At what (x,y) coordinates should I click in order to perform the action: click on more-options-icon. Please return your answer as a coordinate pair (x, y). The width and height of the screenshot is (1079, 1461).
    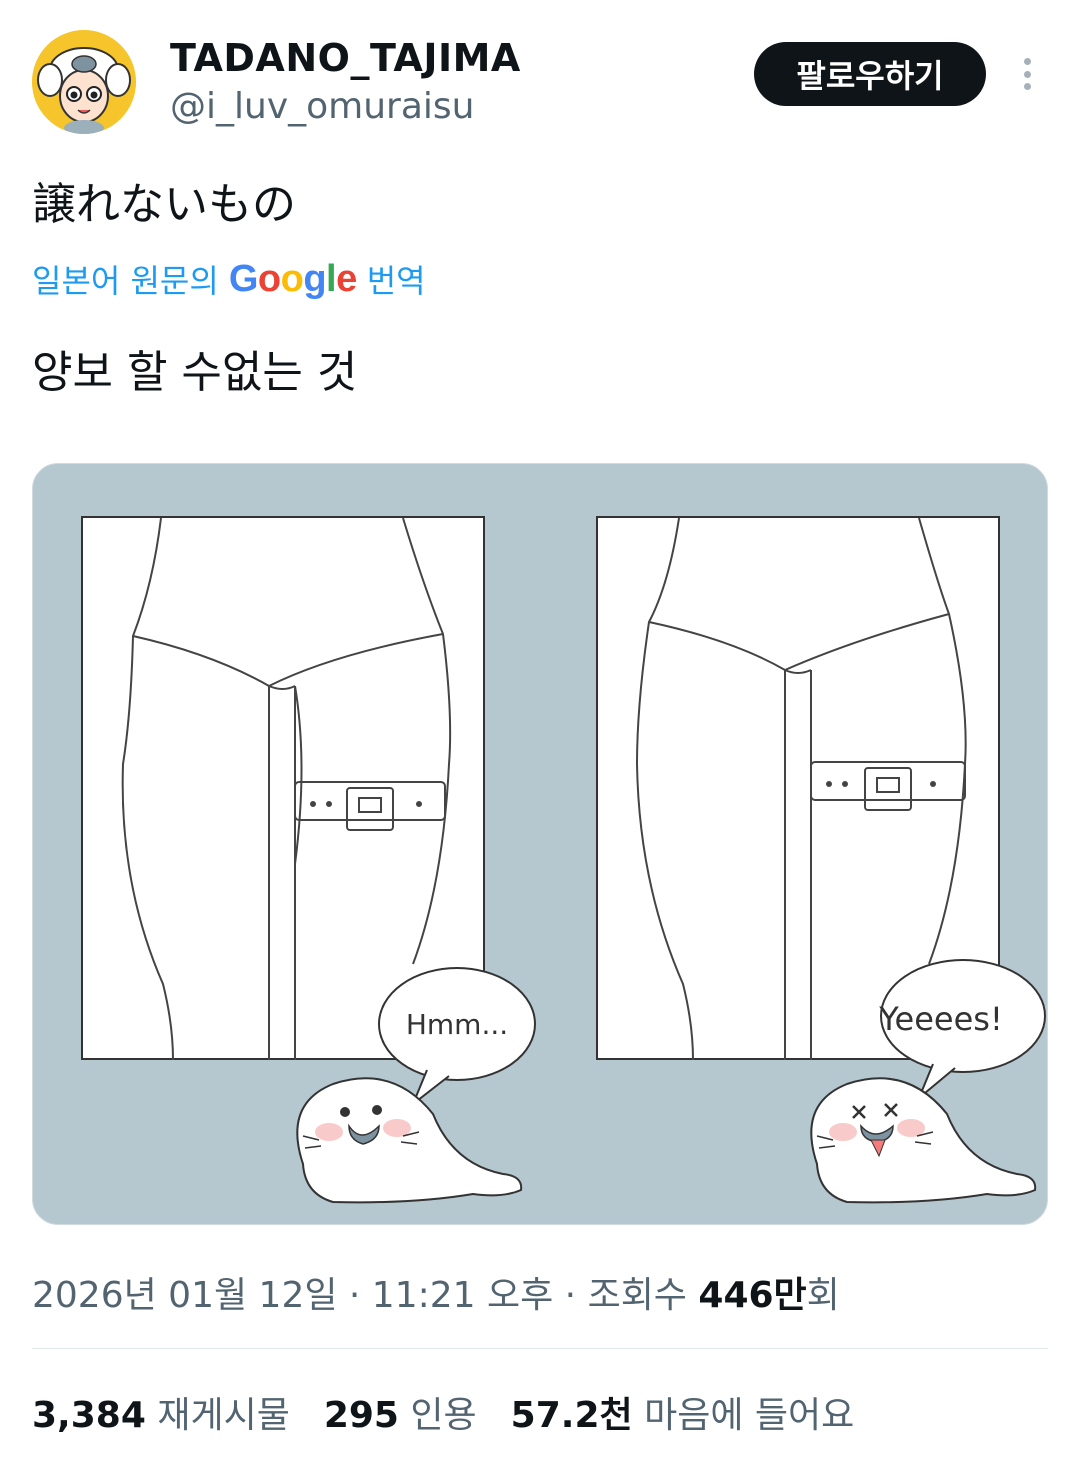
    Looking at the image, I should click on (1027, 74).